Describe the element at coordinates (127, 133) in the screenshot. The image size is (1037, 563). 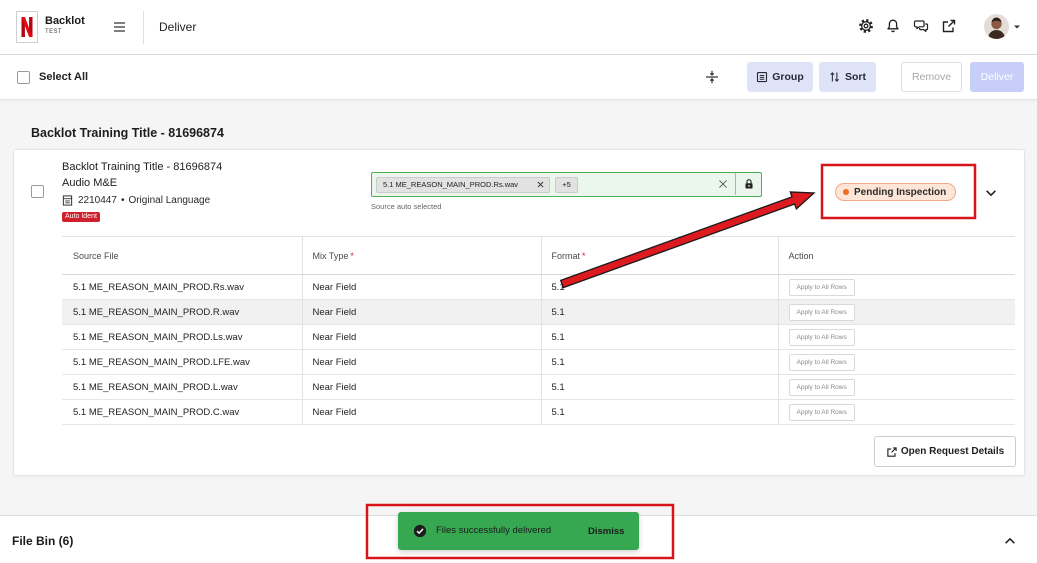
I see `section-title: Backlot Training Title - 81696874` at that location.